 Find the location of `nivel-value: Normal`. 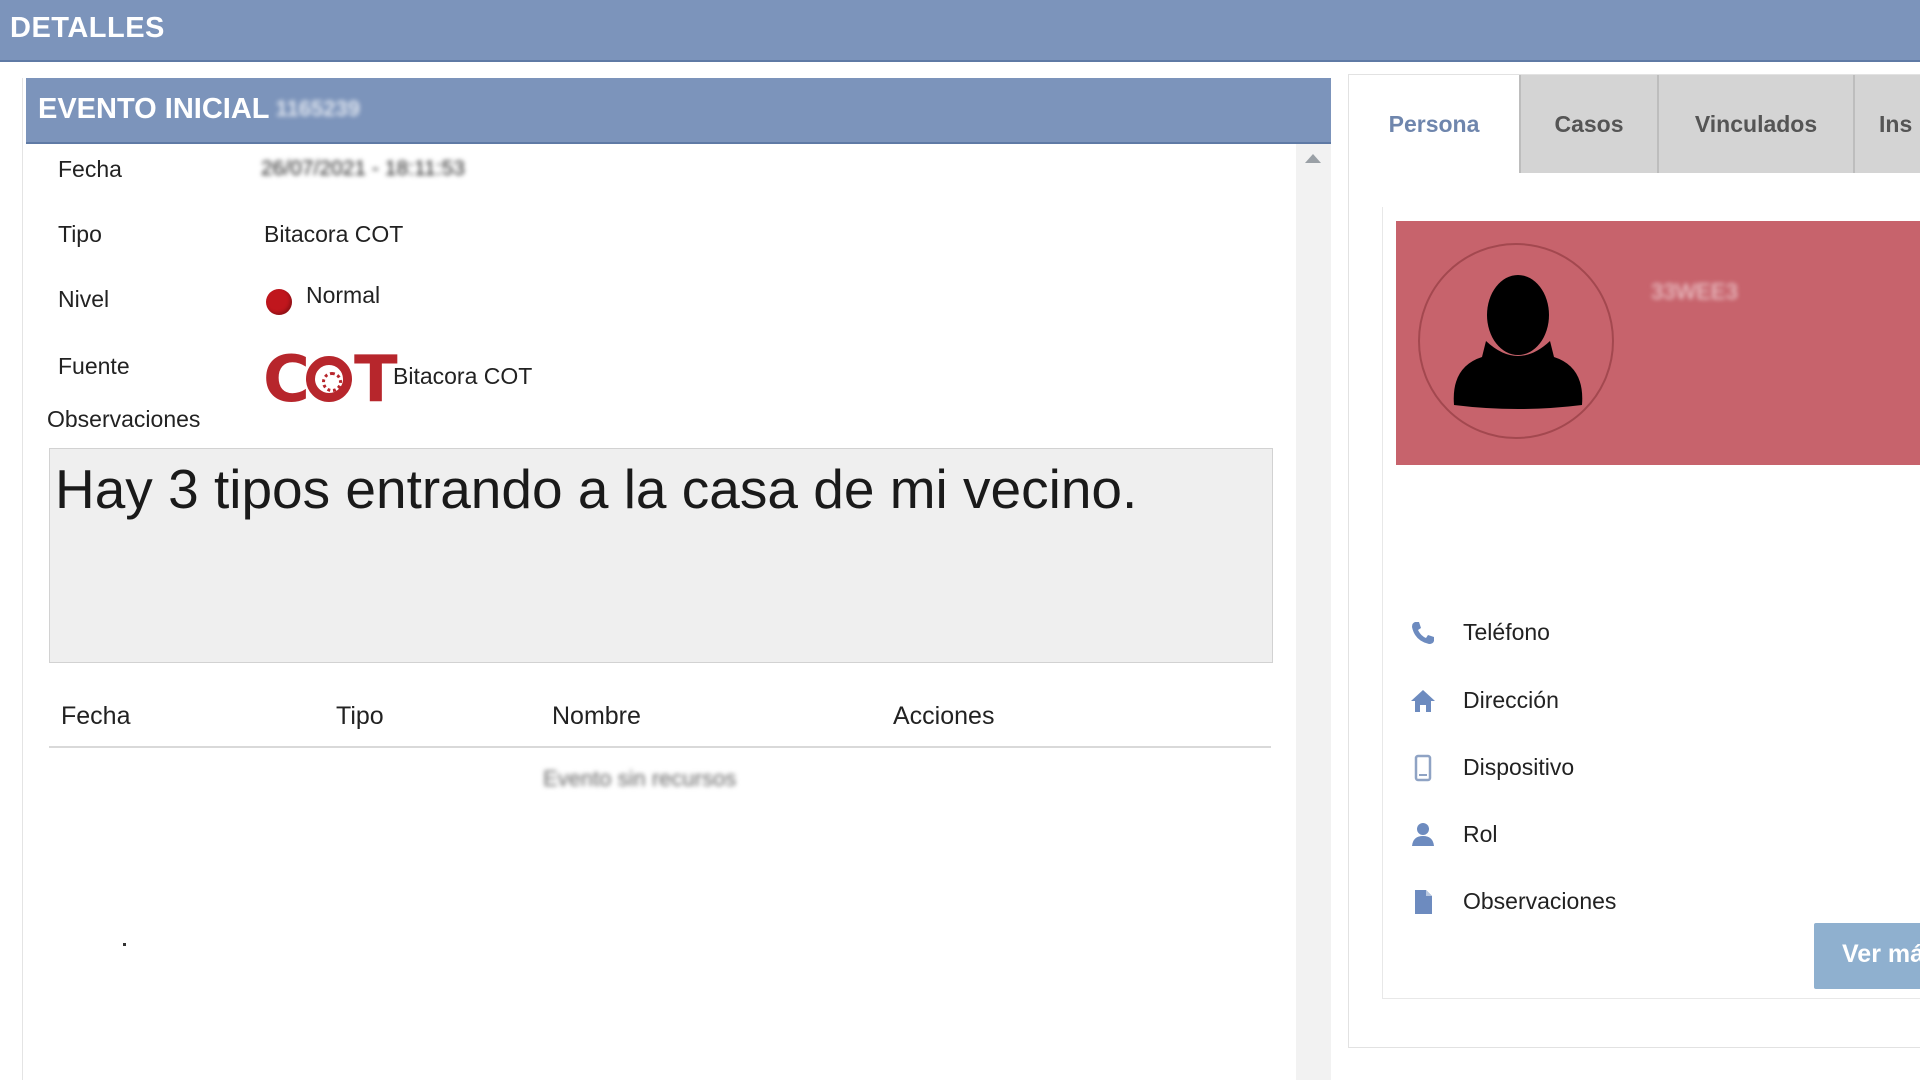

nivel-value: Normal is located at coordinates (343, 295).